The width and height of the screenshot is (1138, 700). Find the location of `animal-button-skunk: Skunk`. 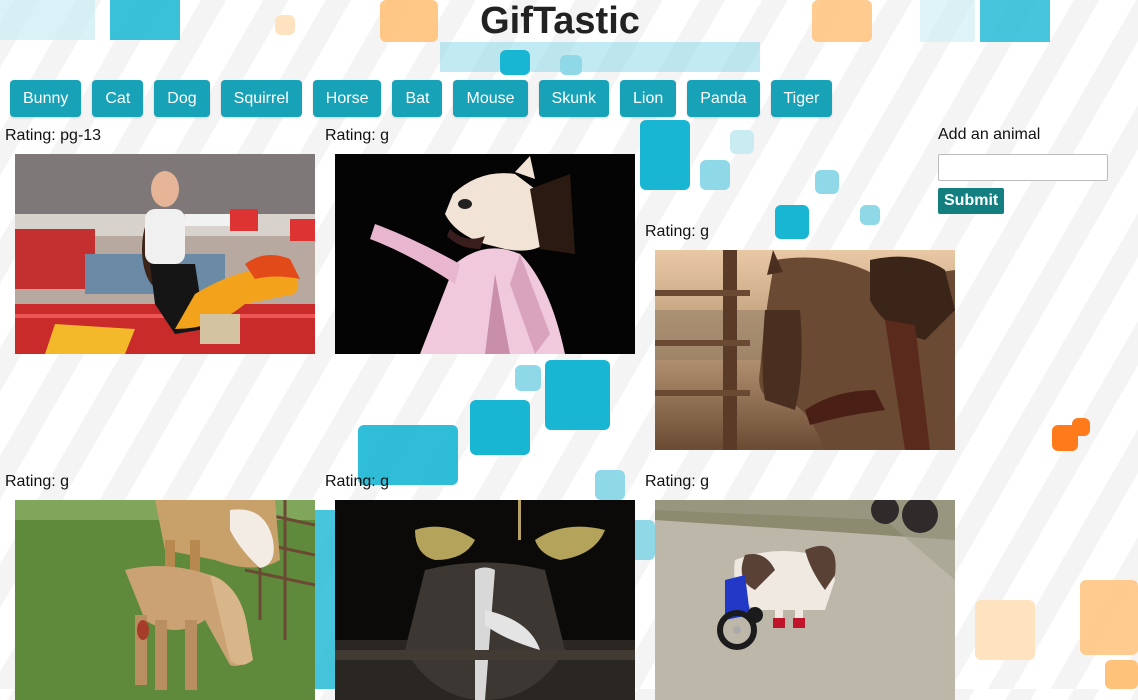

animal-button-skunk: Skunk is located at coordinates (573, 98).